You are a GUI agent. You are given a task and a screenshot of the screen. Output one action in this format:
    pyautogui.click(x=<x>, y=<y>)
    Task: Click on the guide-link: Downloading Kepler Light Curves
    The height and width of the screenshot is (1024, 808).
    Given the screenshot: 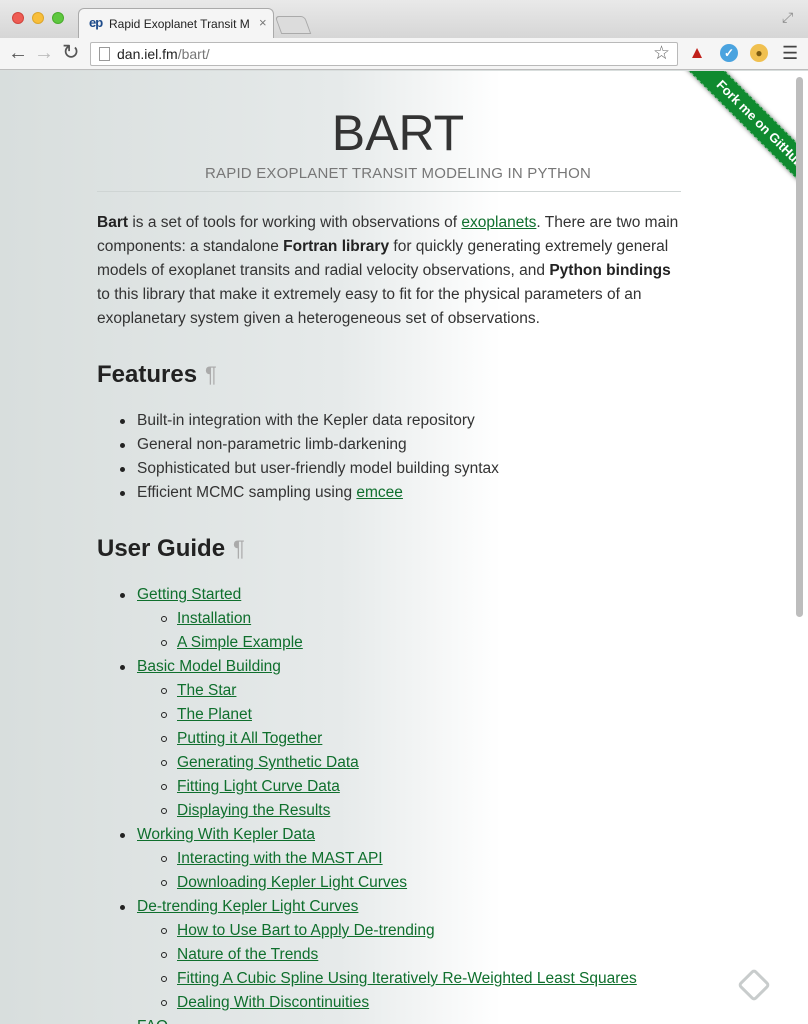 What is the action you would take?
    pyautogui.click(x=292, y=882)
    